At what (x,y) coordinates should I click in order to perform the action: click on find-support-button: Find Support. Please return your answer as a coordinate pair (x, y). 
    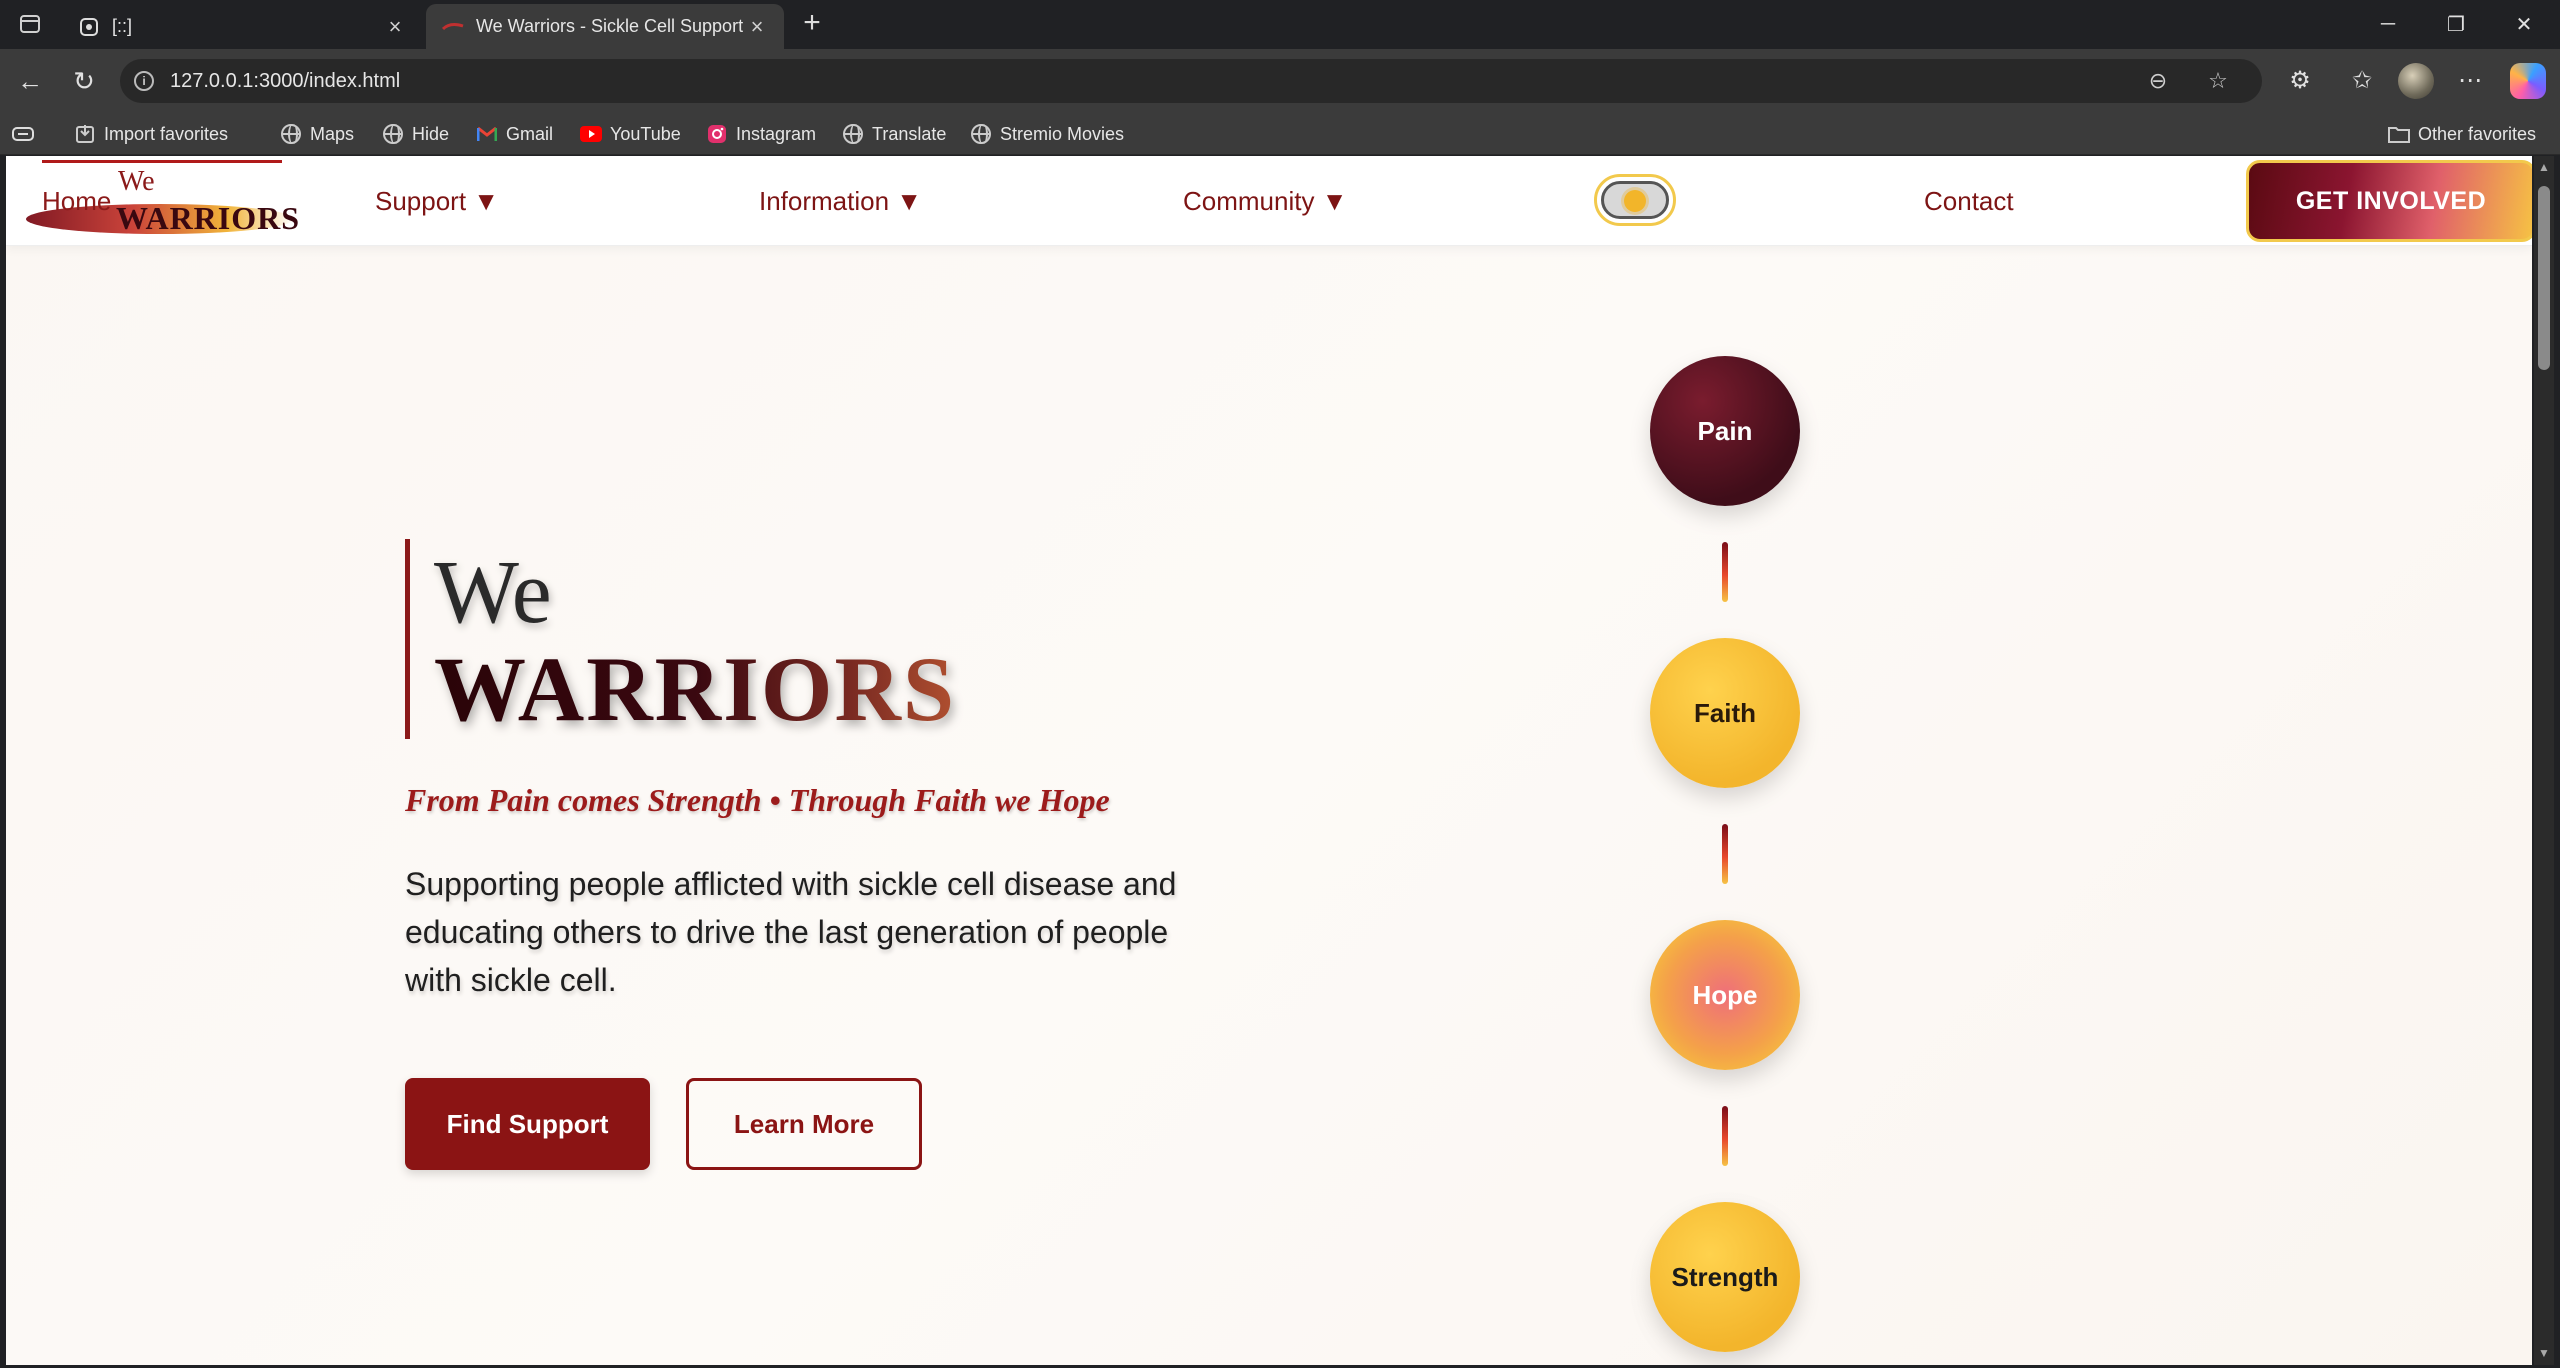
    Looking at the image, I should click on (527, 1124).